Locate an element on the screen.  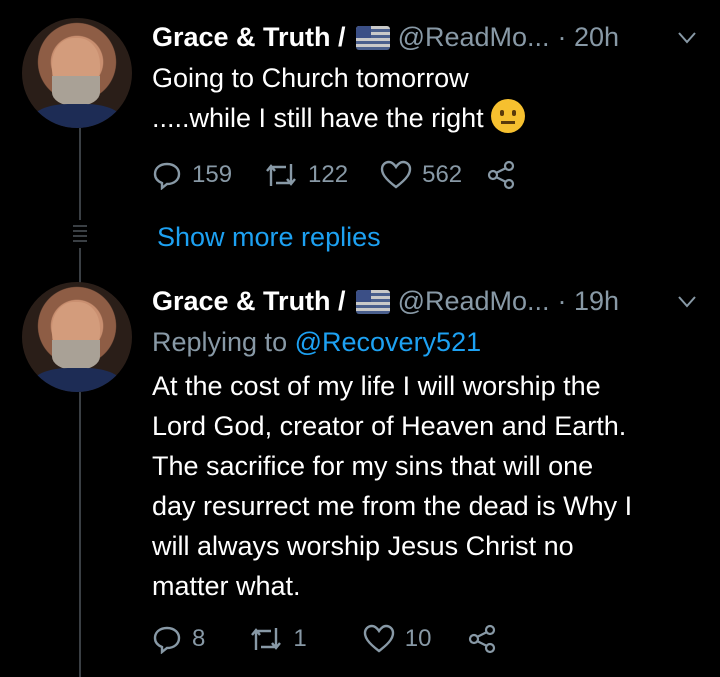
tweet-line: matter what. is located at coordinates (226, 586).